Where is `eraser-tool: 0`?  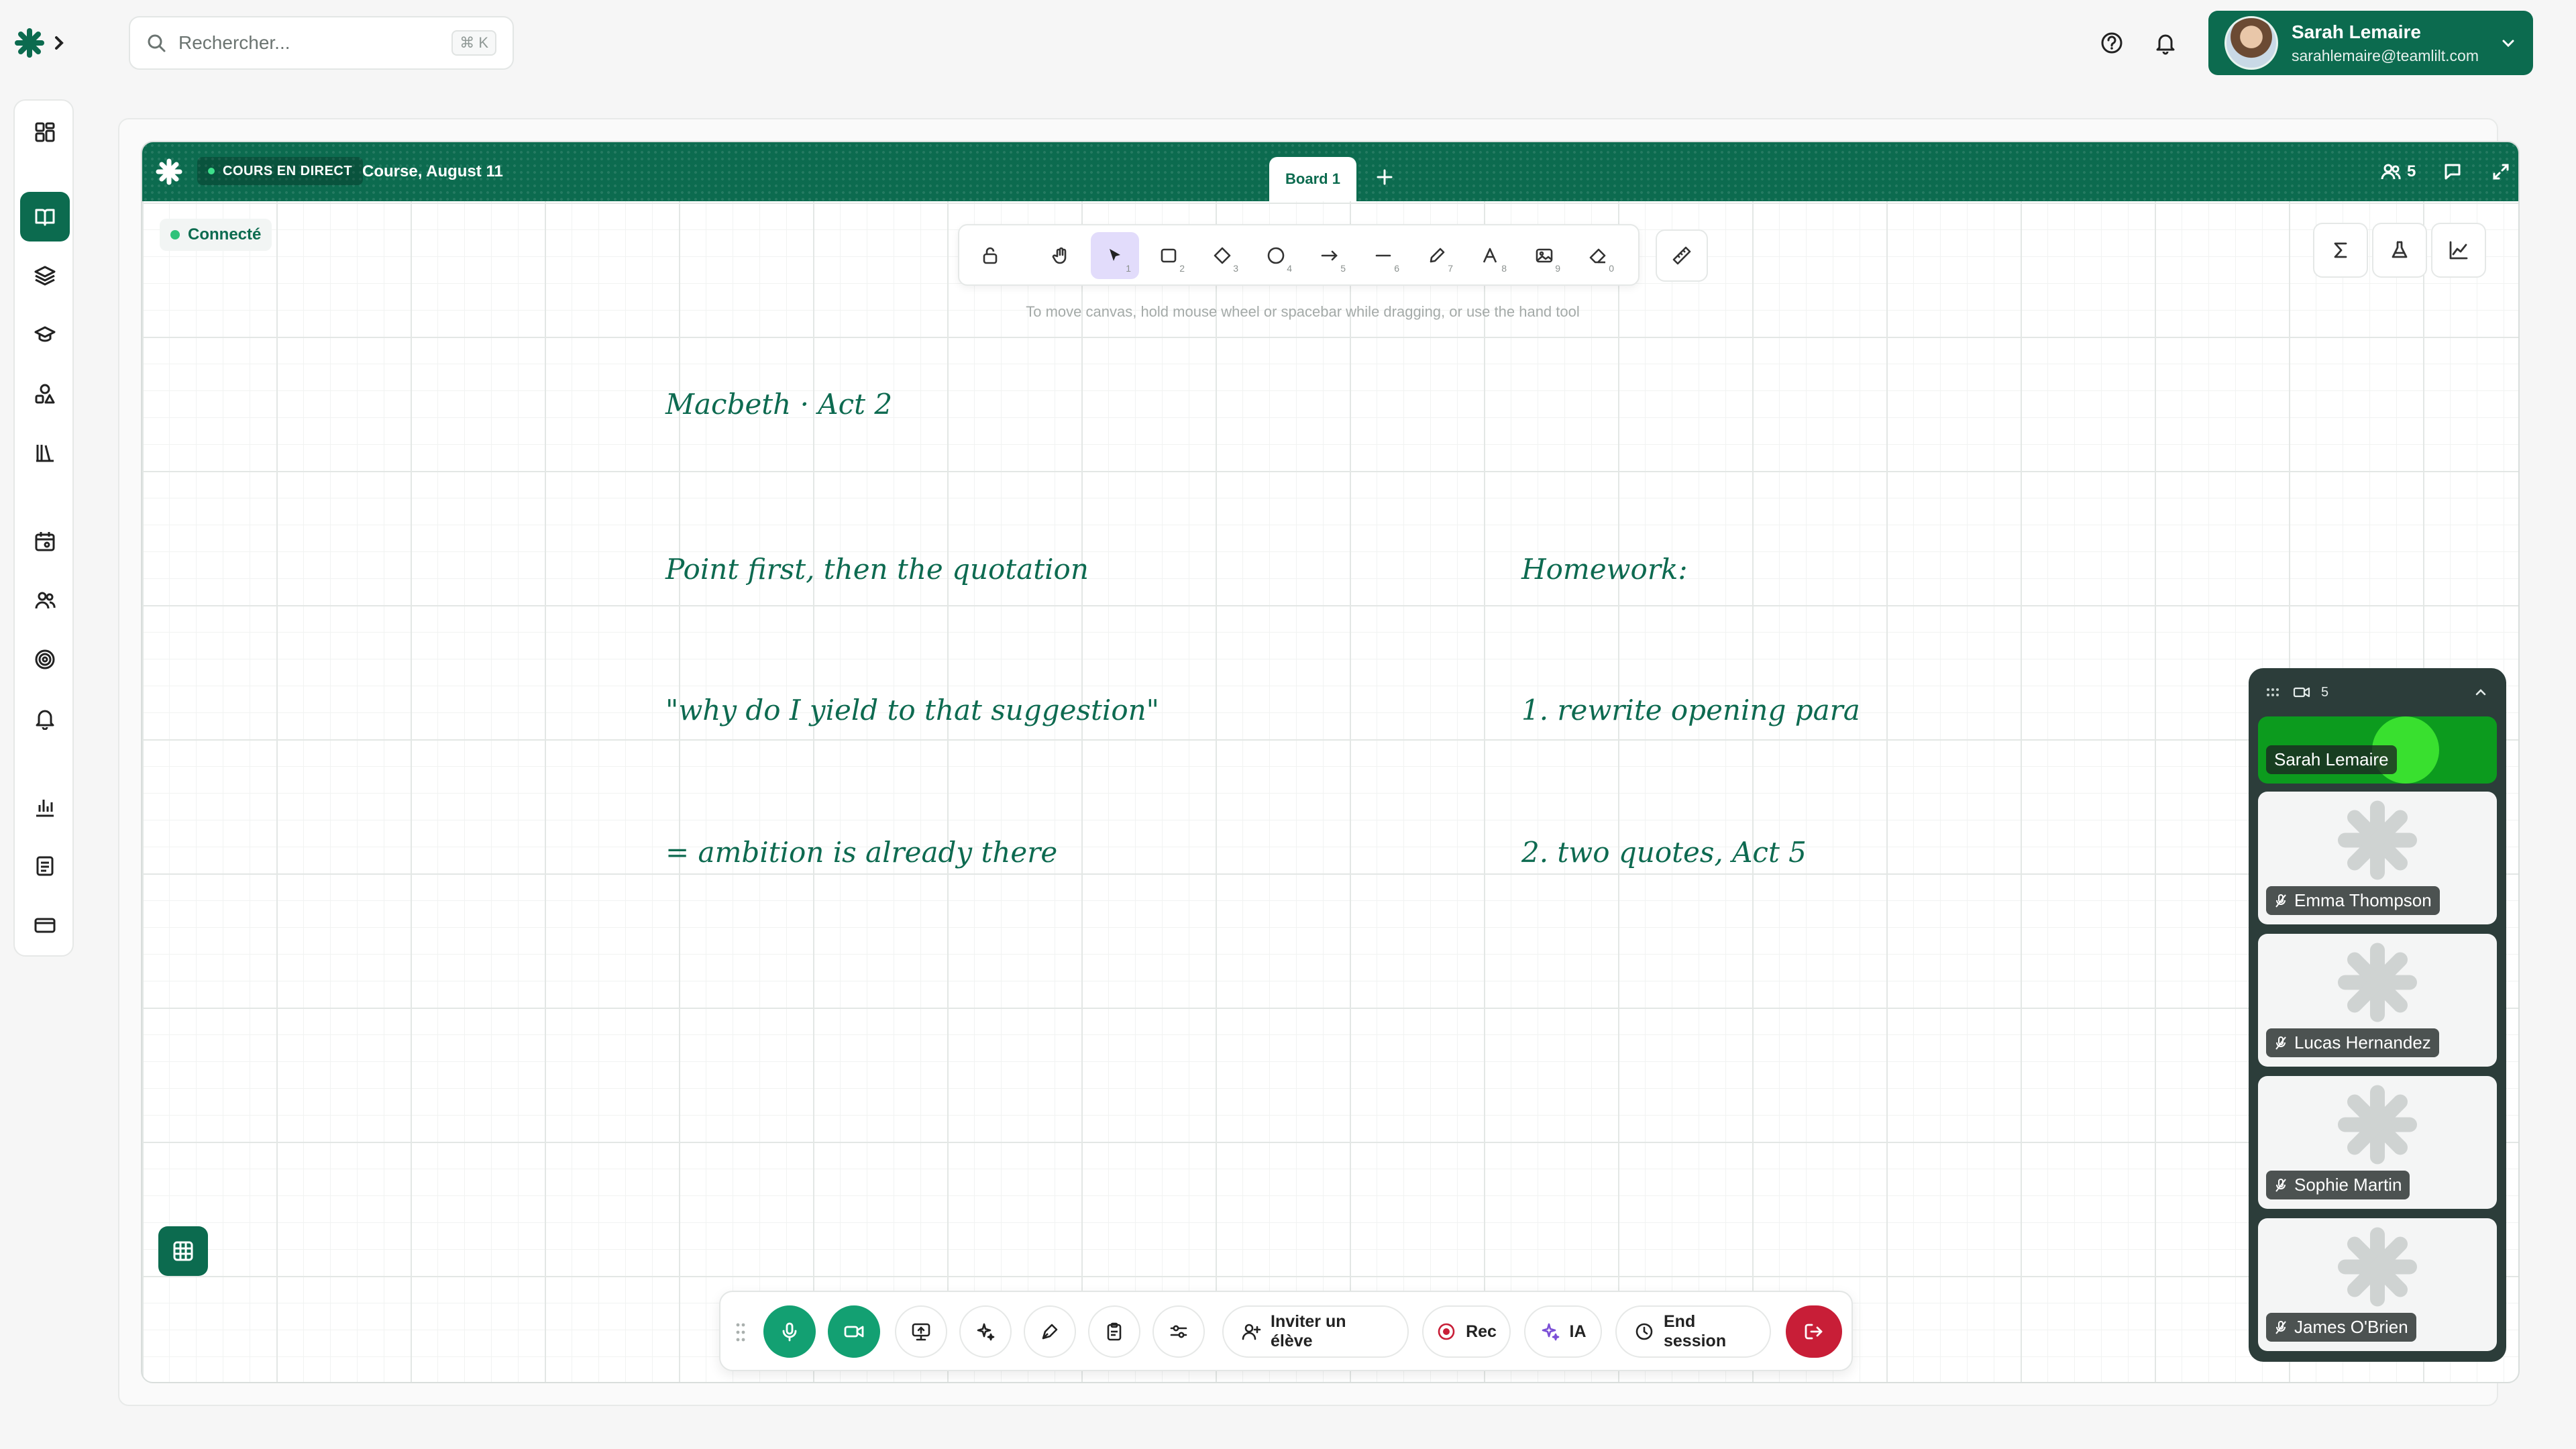 eraser-tool: 0 is located at coordinates (1598, 255).